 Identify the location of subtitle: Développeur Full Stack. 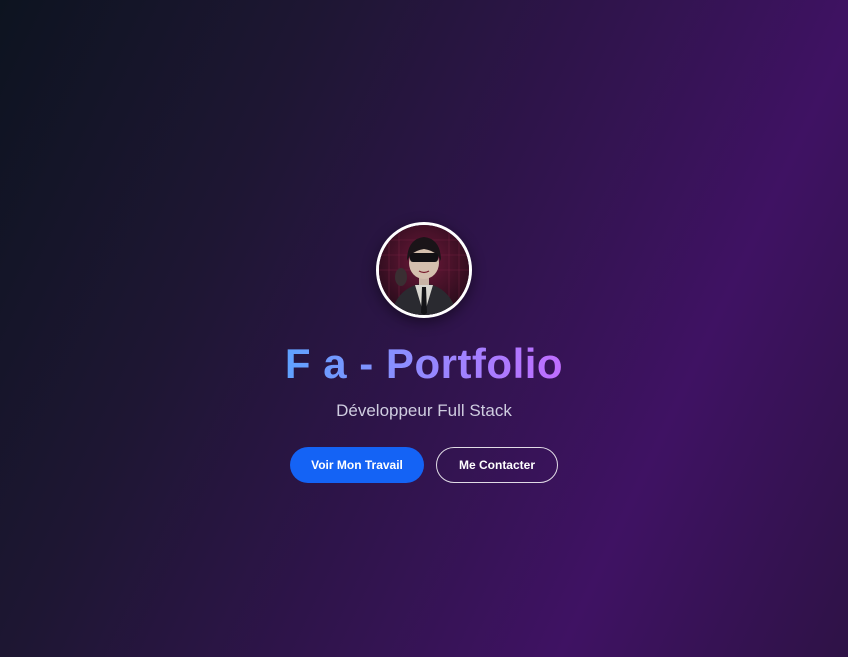
(424, 410).